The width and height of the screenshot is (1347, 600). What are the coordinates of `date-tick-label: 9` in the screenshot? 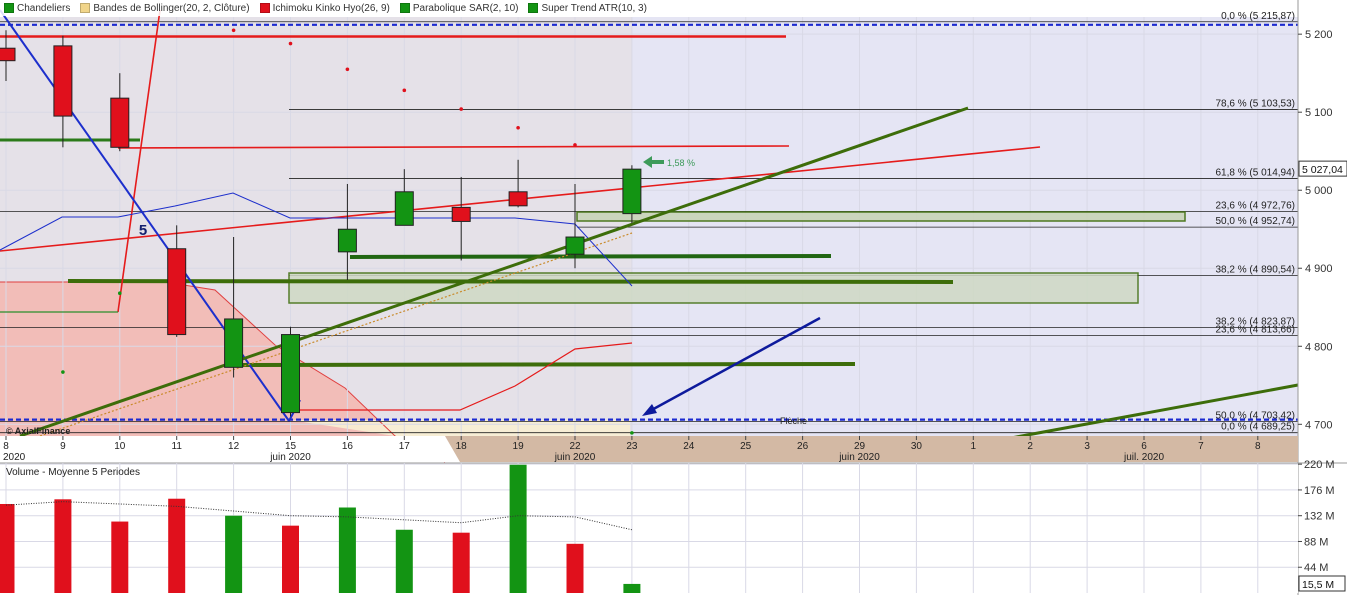 It's located at (63, 446).